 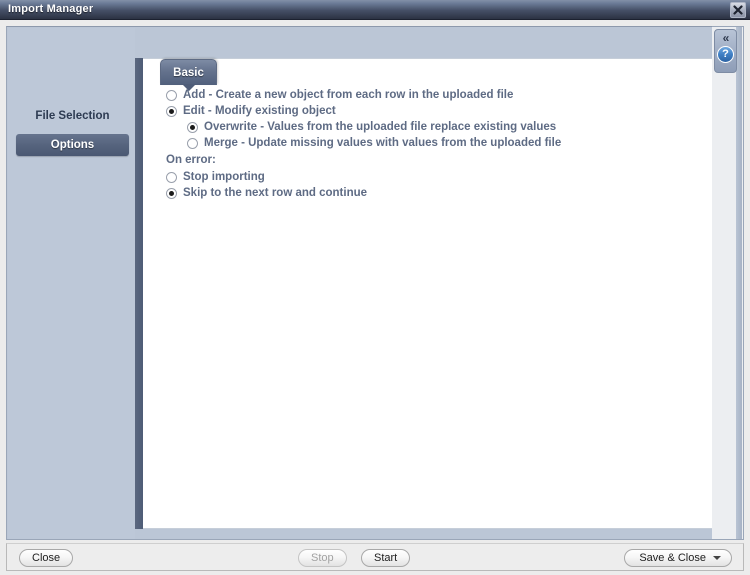 What do you see at coordinates (725, 54) in the screenshot?
I see `help-icon: ?` at bounding box center [725, 54].